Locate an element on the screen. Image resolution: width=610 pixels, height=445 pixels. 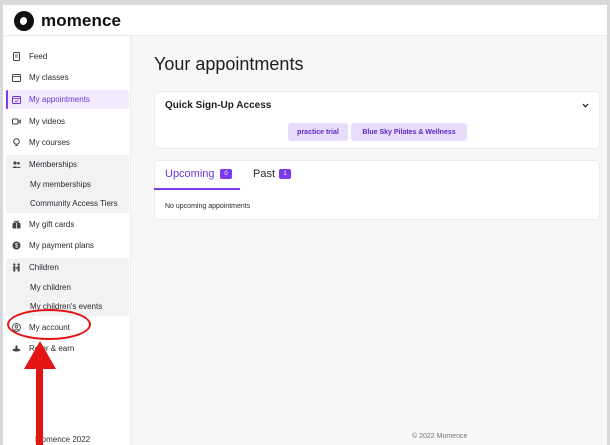
annotation-arrow-head is located at coordinates (40, 355).